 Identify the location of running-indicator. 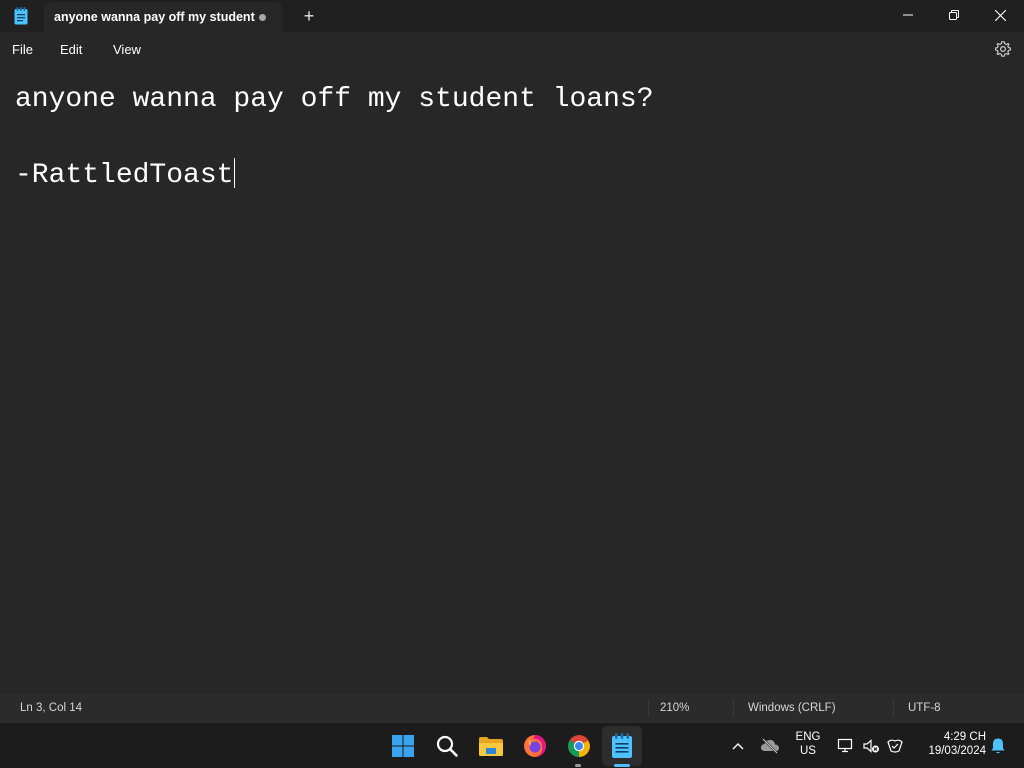
(578, 765).